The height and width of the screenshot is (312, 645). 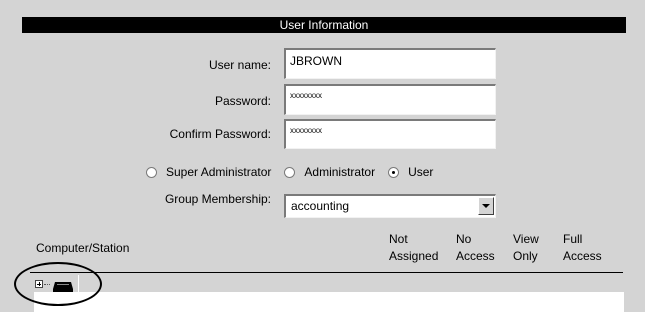 I want to click on radio-checked-icon, so click(x=394, y=172).